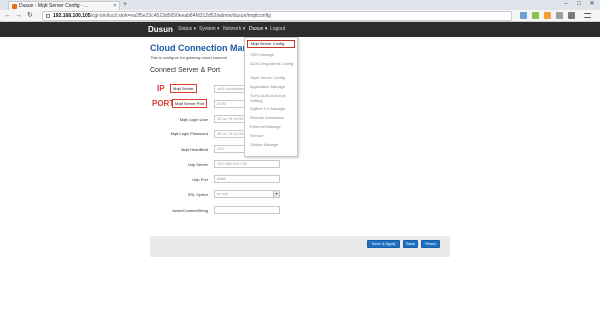 This screenshot has width=600, height=322. I want to click on minimize-icon: –, so click(566, 4).